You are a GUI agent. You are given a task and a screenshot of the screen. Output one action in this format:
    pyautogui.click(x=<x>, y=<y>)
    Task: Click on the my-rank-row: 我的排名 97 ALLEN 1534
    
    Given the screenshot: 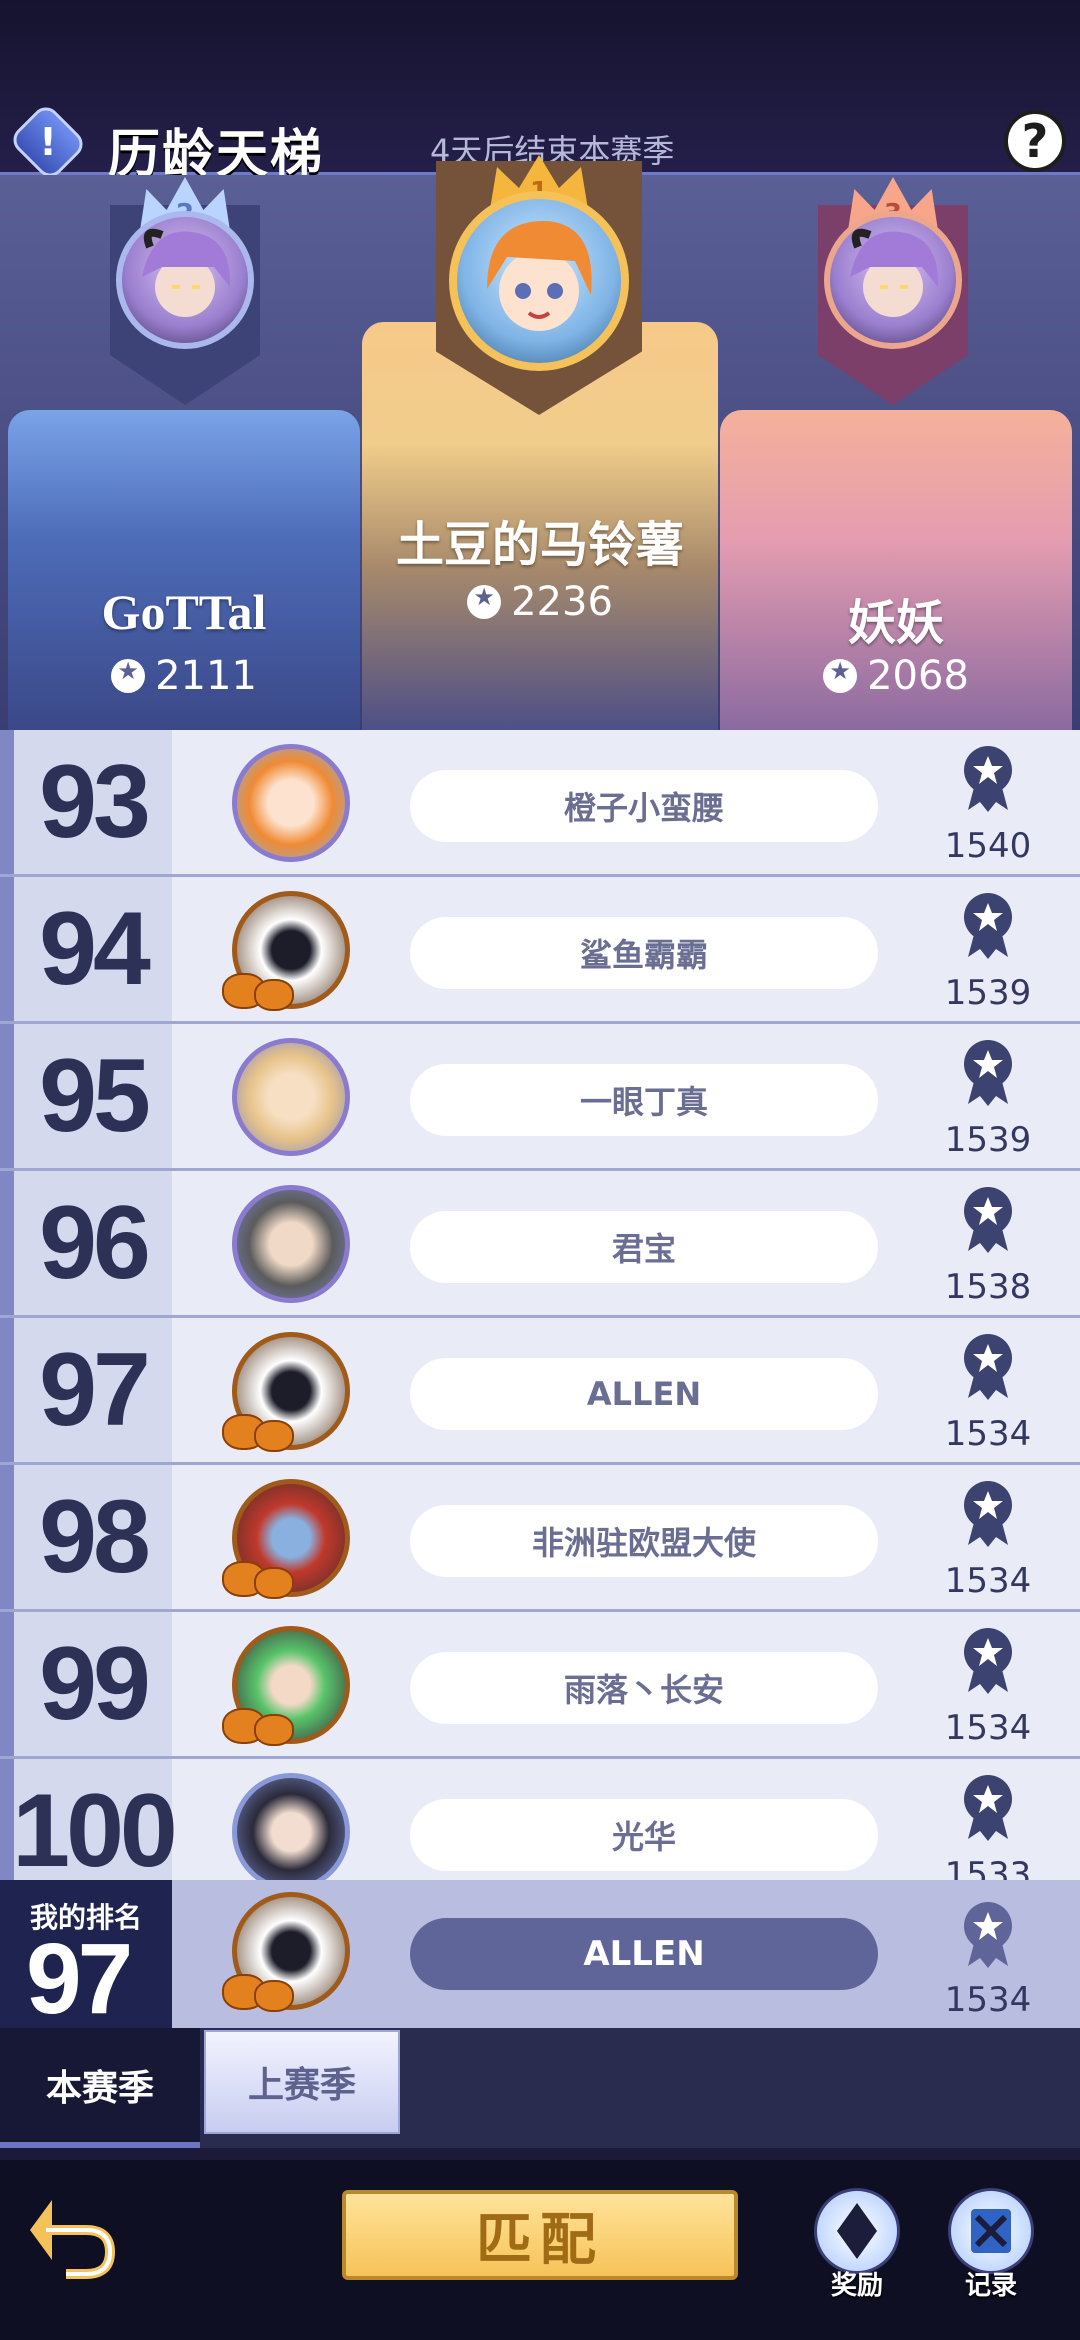 What is the action you would take?
    pyautogui.click(x=540, y=1957)
    